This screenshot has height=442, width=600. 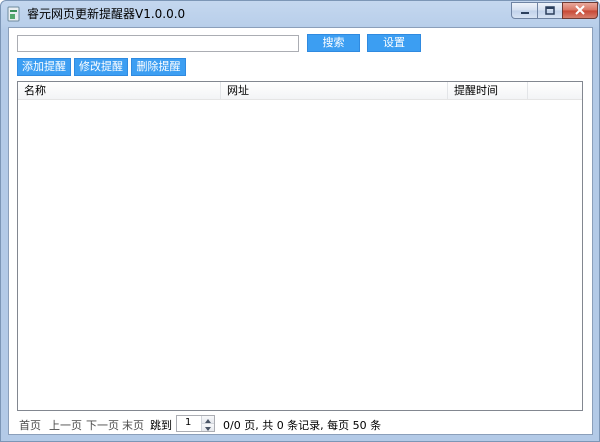 I want to click on close-button, so click(x=580, y=10).